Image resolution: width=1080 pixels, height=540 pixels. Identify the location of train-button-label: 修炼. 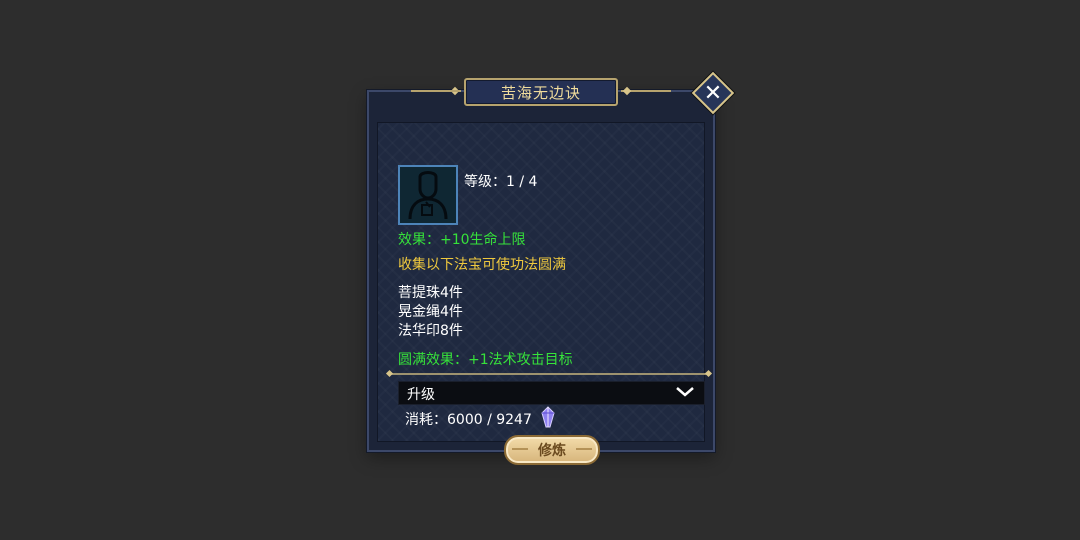
(552, 451).